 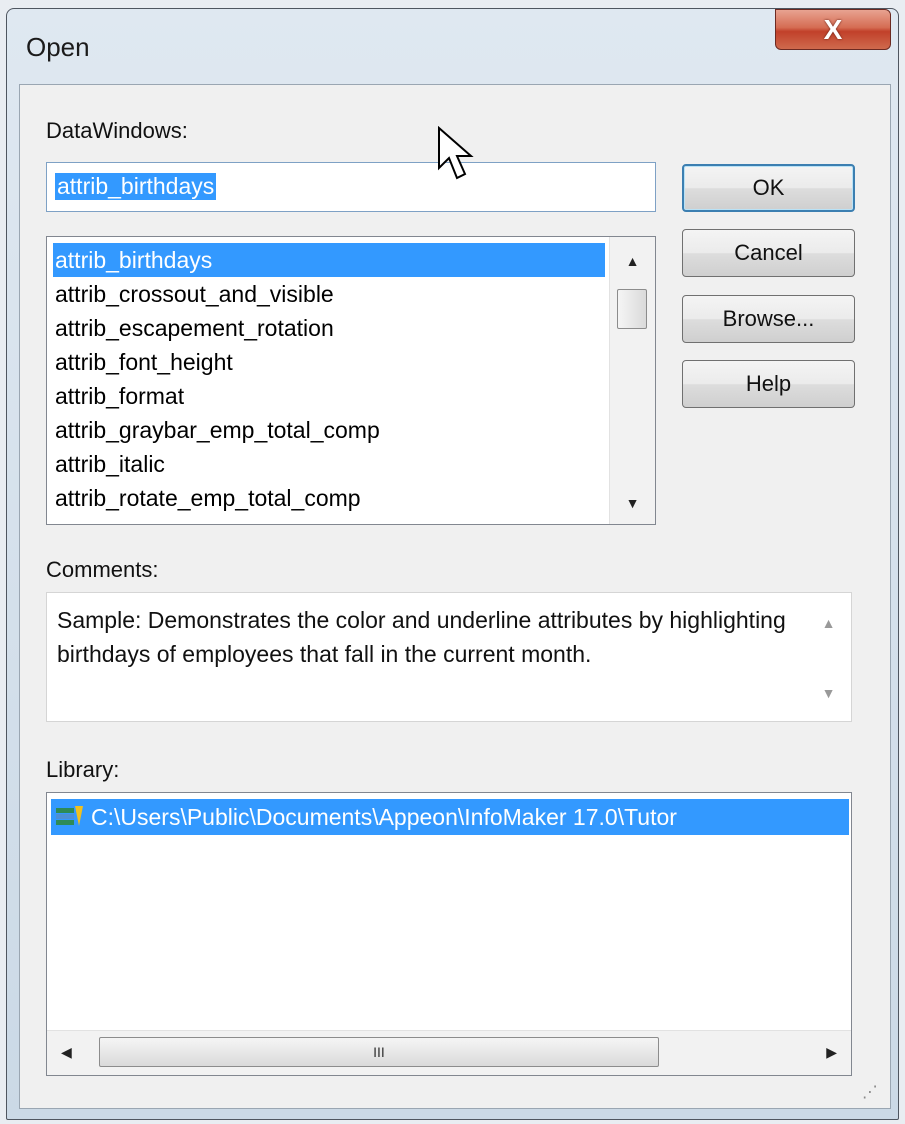 I want to click on scroll-thumb, so click(x=632, y=309).